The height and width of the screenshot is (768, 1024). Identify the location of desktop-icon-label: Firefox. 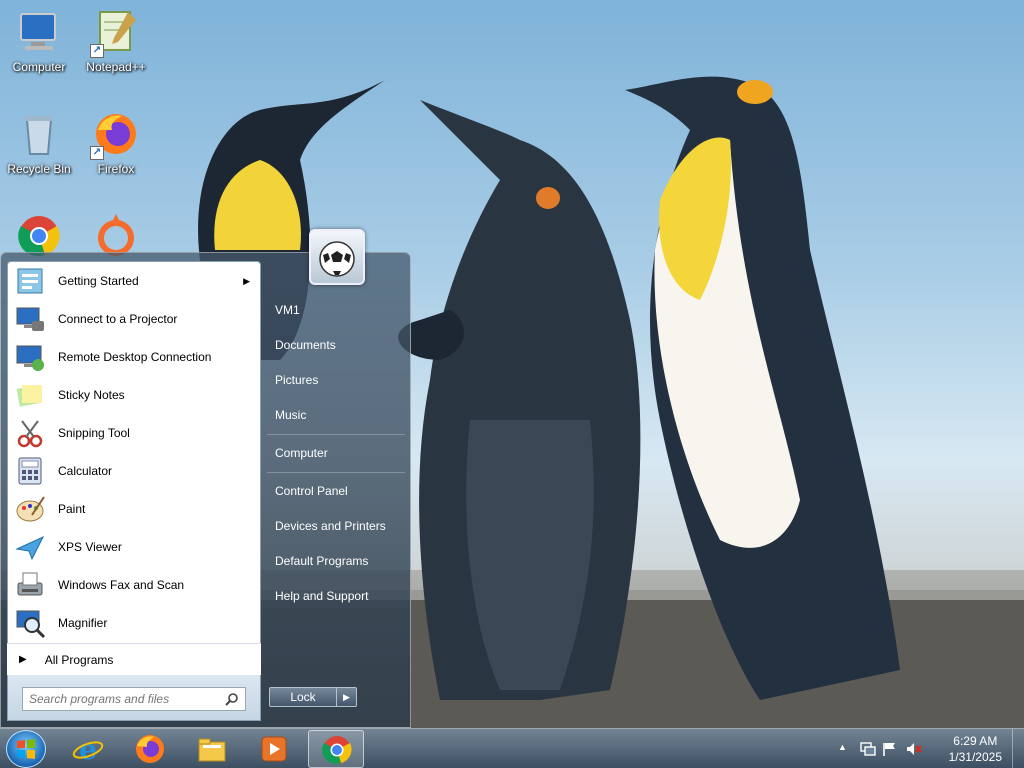
(116, 169).